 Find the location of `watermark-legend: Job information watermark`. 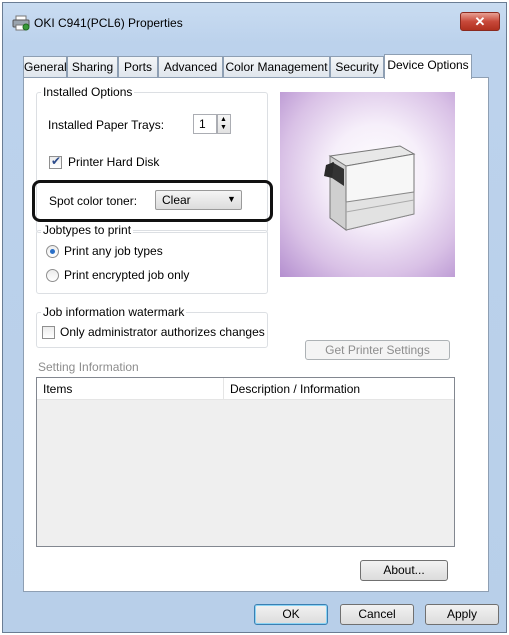

watermark-legend: Job information watermark is located at coordinates (114, 312).